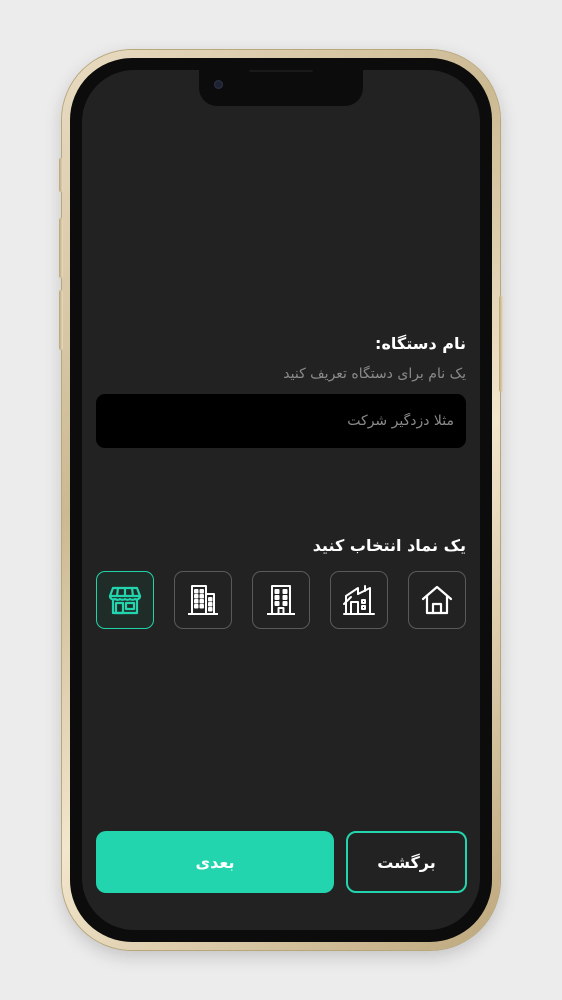 The width and height of the screenshot is (562, 1000). I want to click on apartment-building-icon, so click(203, 600).